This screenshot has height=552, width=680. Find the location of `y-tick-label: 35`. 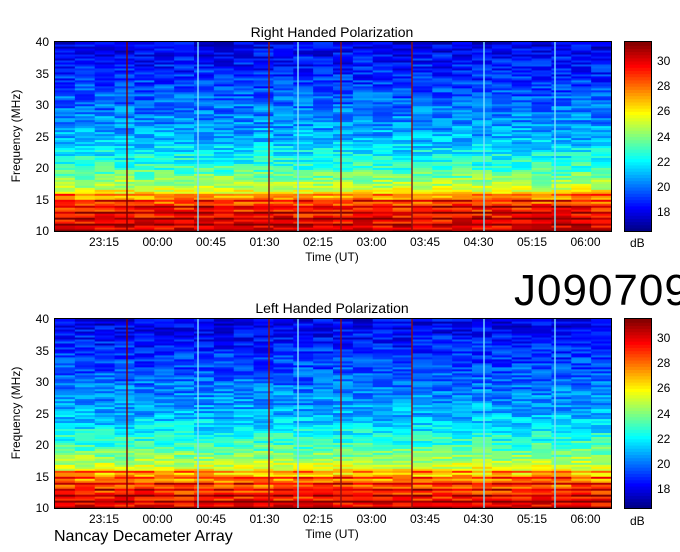

y-tick-label: 35 is located at coordinates (42, 73).